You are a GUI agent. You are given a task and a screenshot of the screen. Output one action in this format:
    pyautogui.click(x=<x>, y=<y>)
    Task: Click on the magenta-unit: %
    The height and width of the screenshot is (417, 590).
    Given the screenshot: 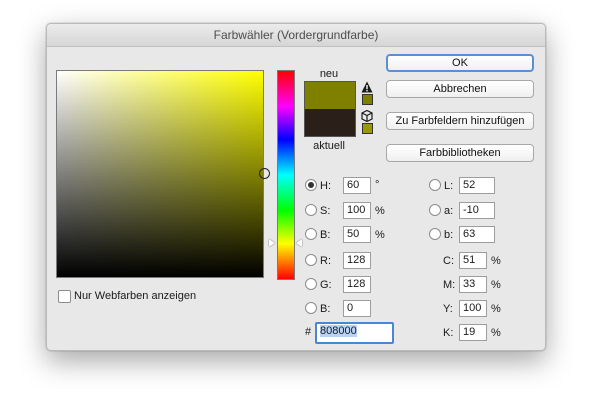 What is the action you would take?
    pyautogui.click(x=496, y=285)
    